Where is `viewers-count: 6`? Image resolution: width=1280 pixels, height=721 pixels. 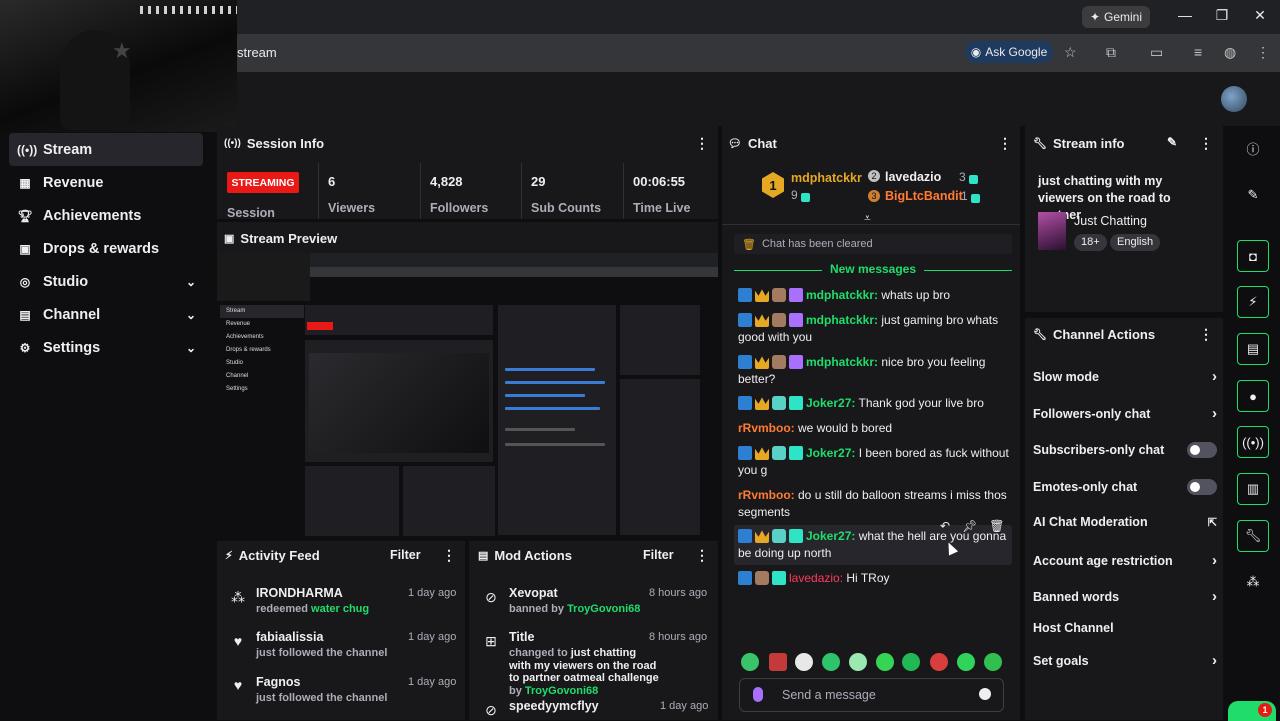 viewers-count: 6 is located at coordinates (332, 181).